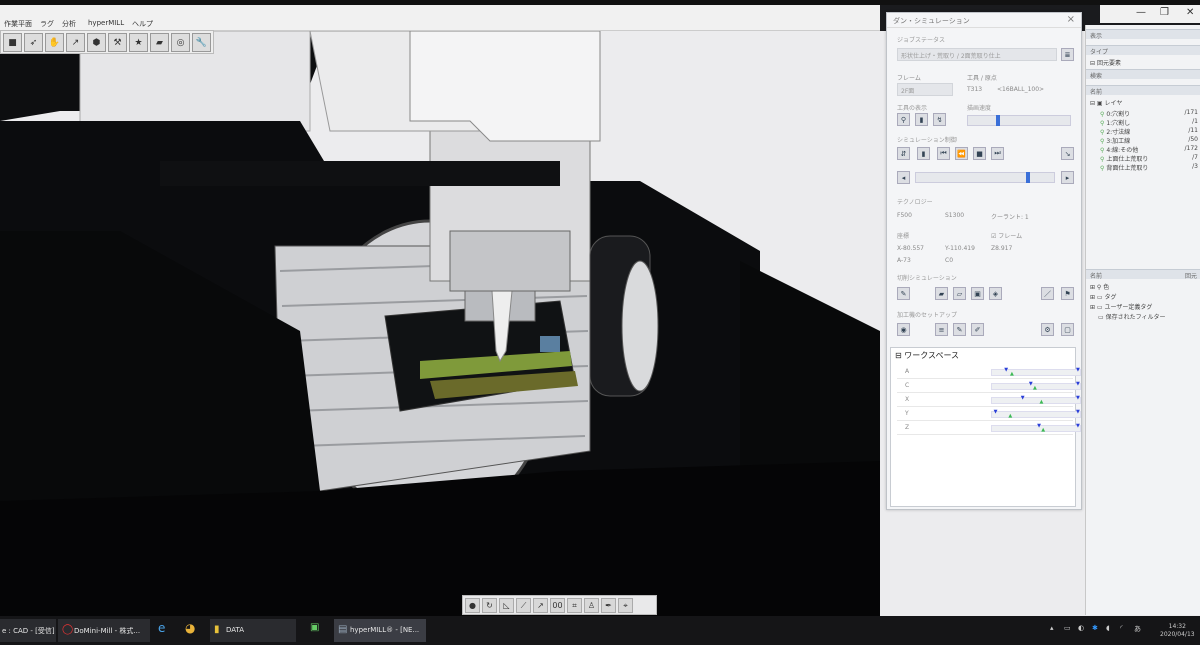 Image resolution: width=1200 pixels, height=645 pixels. Describe the element at coordinates (977, 293) in the screenshot. I see `material-icon: ▣` at that location.